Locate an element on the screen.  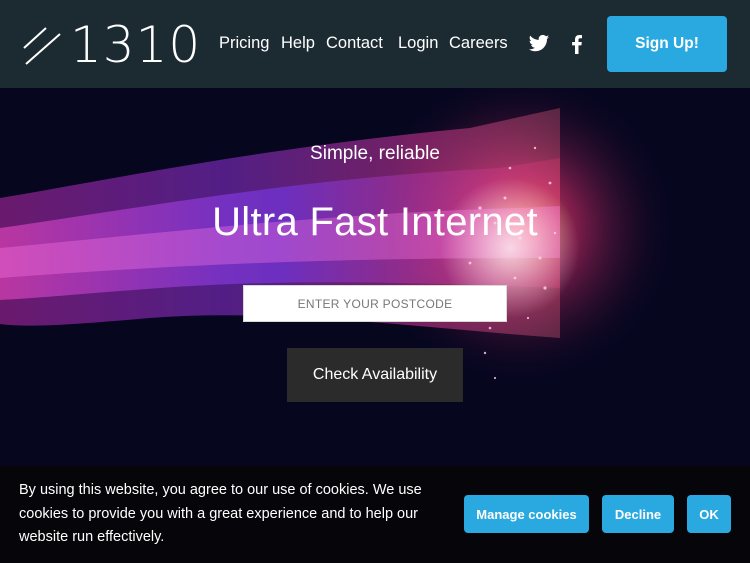
nav-help: Help is located at coordinates (298, 43).